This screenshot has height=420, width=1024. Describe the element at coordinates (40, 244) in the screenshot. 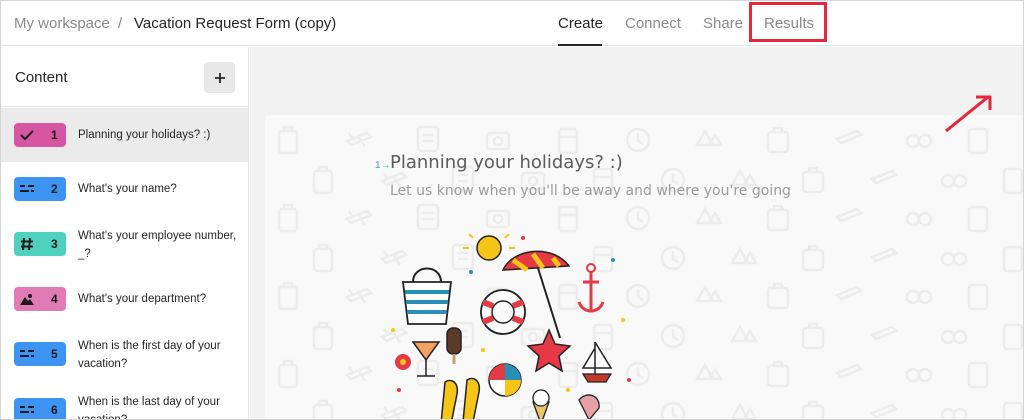

I see `question-type-badge: 3` at that location.